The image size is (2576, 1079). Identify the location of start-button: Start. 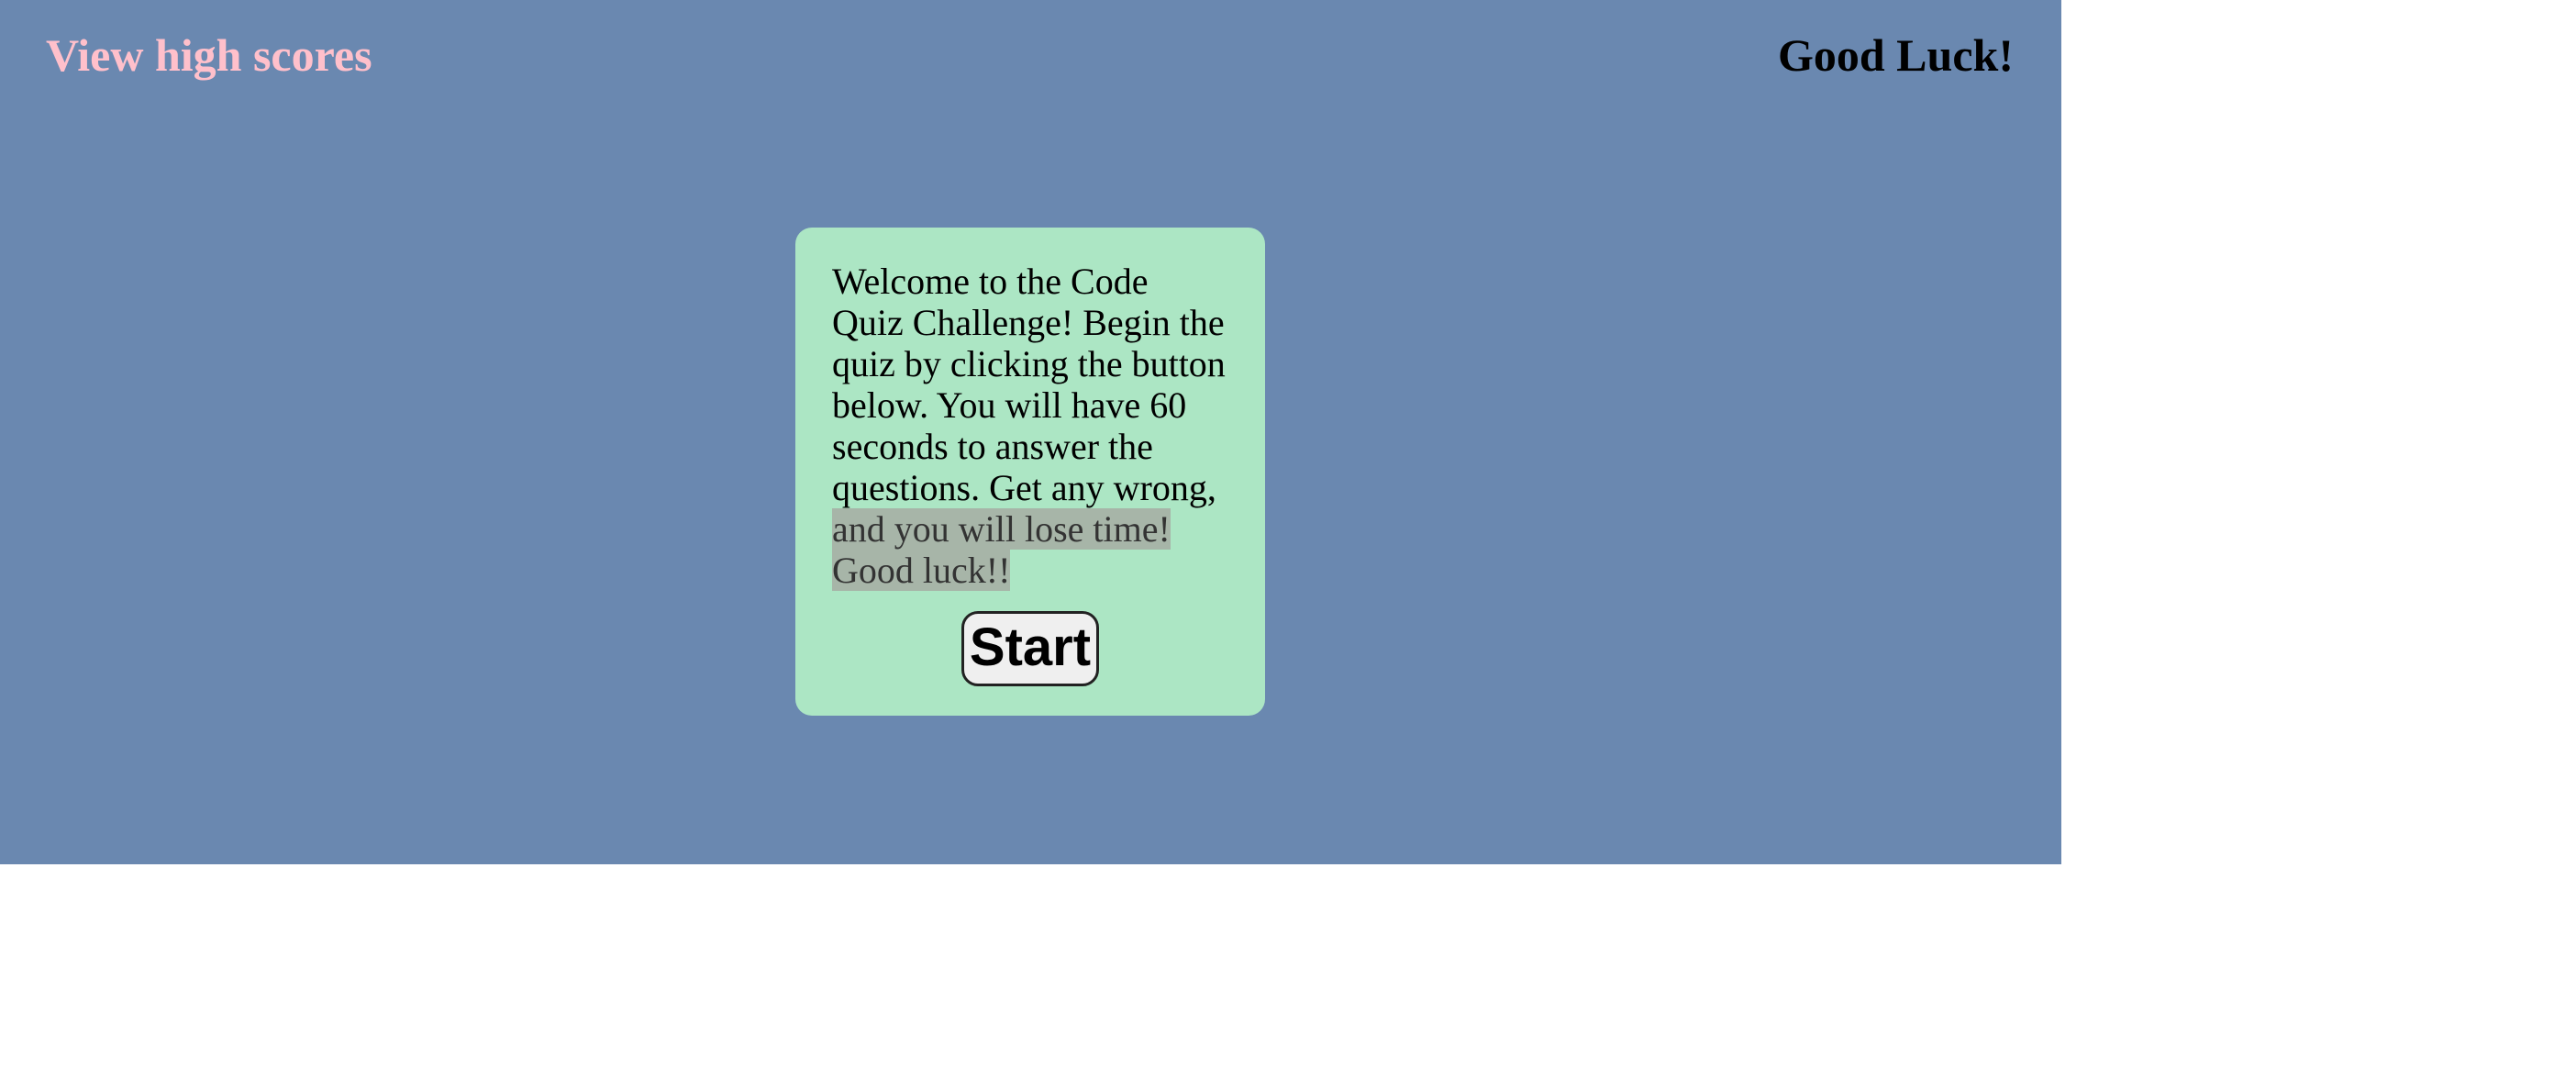
(1030, 648).